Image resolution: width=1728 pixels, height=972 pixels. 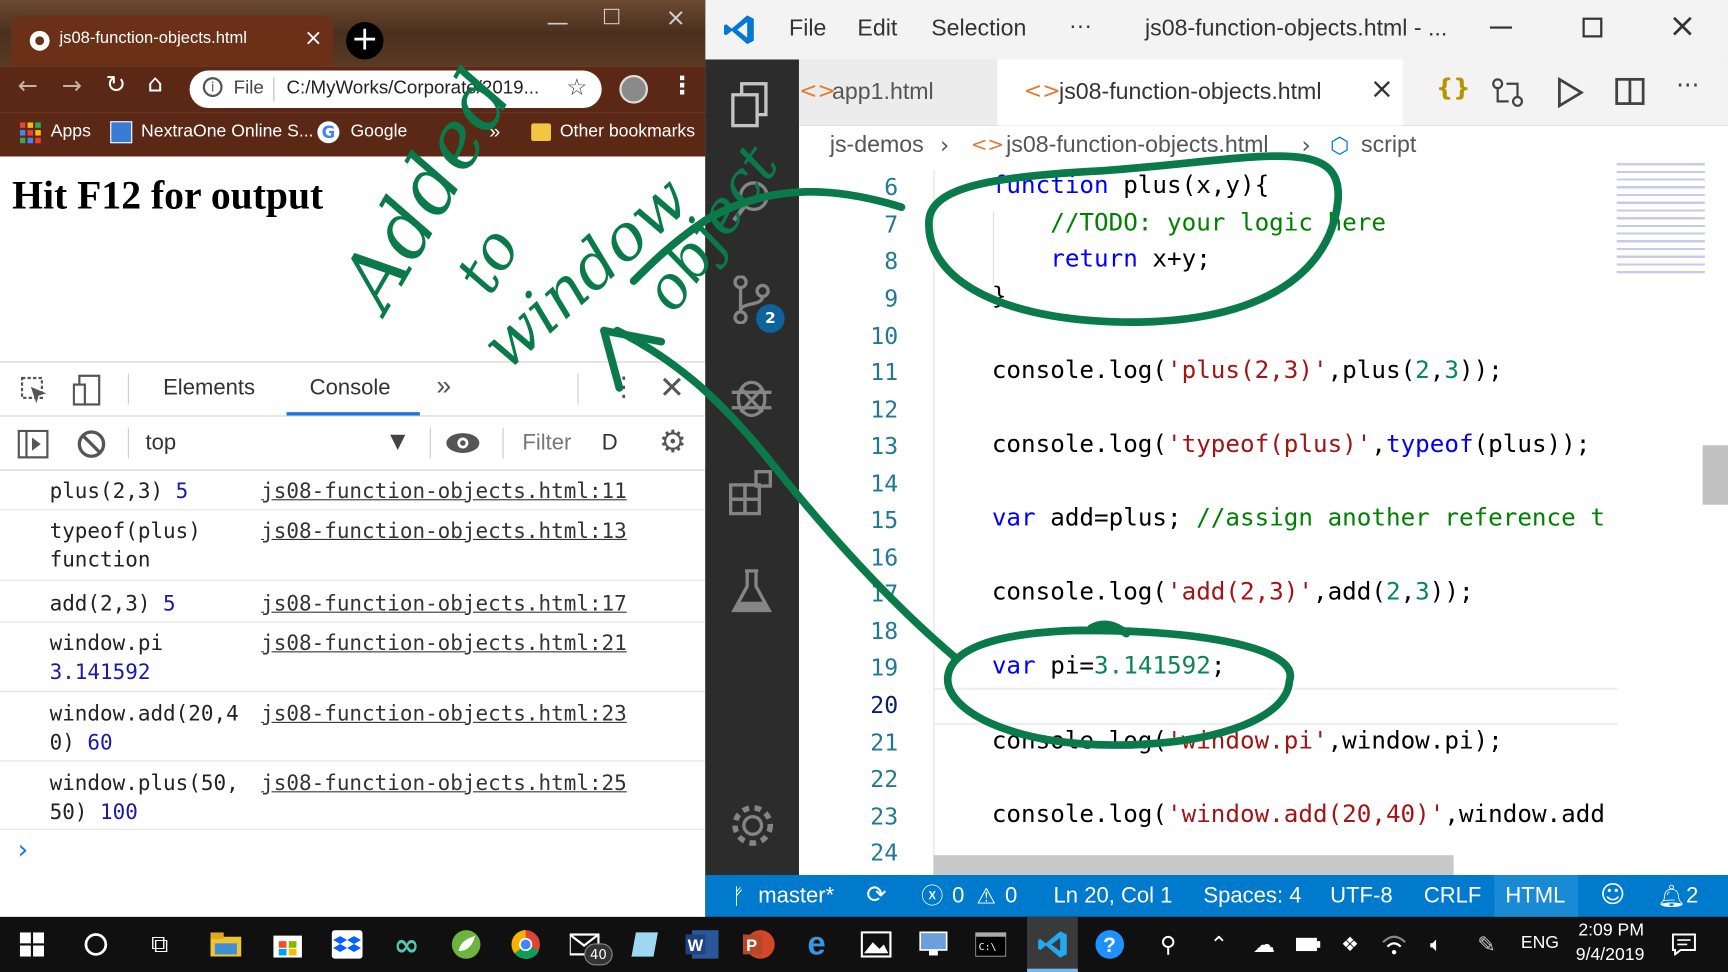 What do you see at coordinates (1610, 956) in the screenshot?
I see `clock-date: 9/4/2019` at bounding box center [1610, 956].